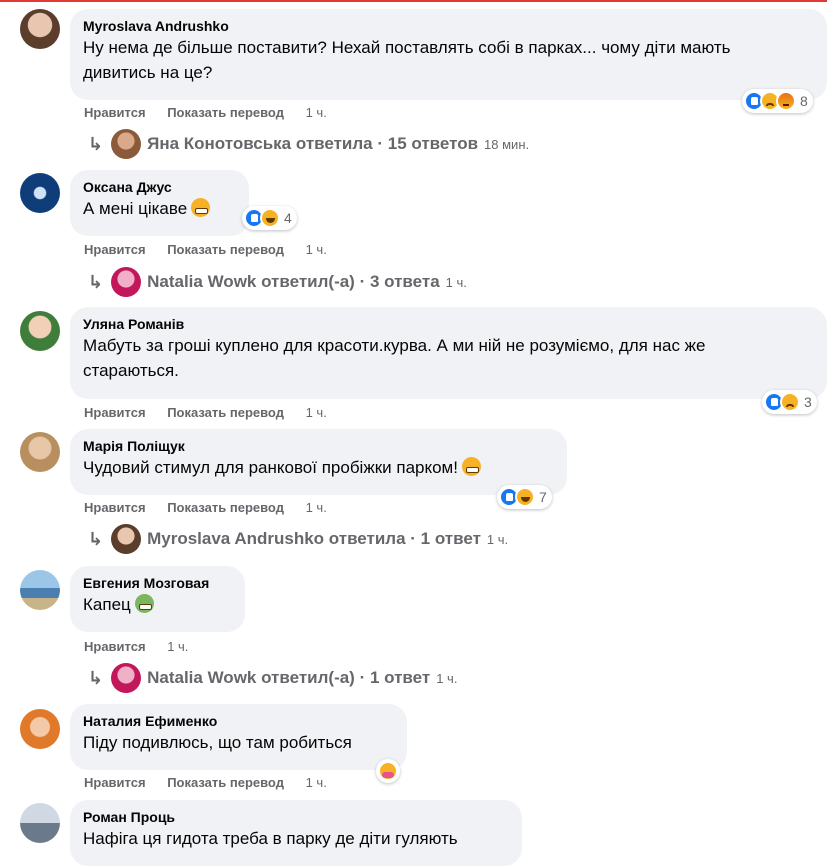 The height and width of the screenshot is (866, 827). Describe the element at coordinates (107, 604) in the screenshot. I see `comment-text: Капец` at that location.